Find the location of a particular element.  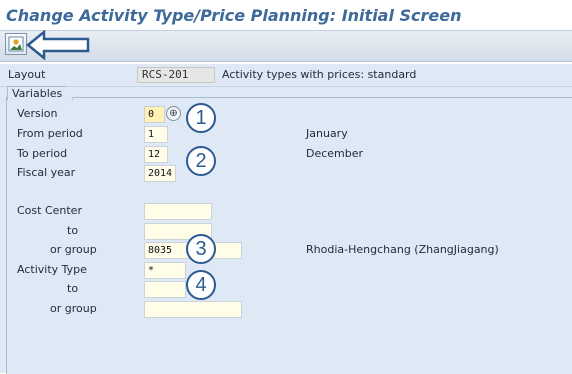

activity-type-to-label: to is located at coordinates (73, 288).